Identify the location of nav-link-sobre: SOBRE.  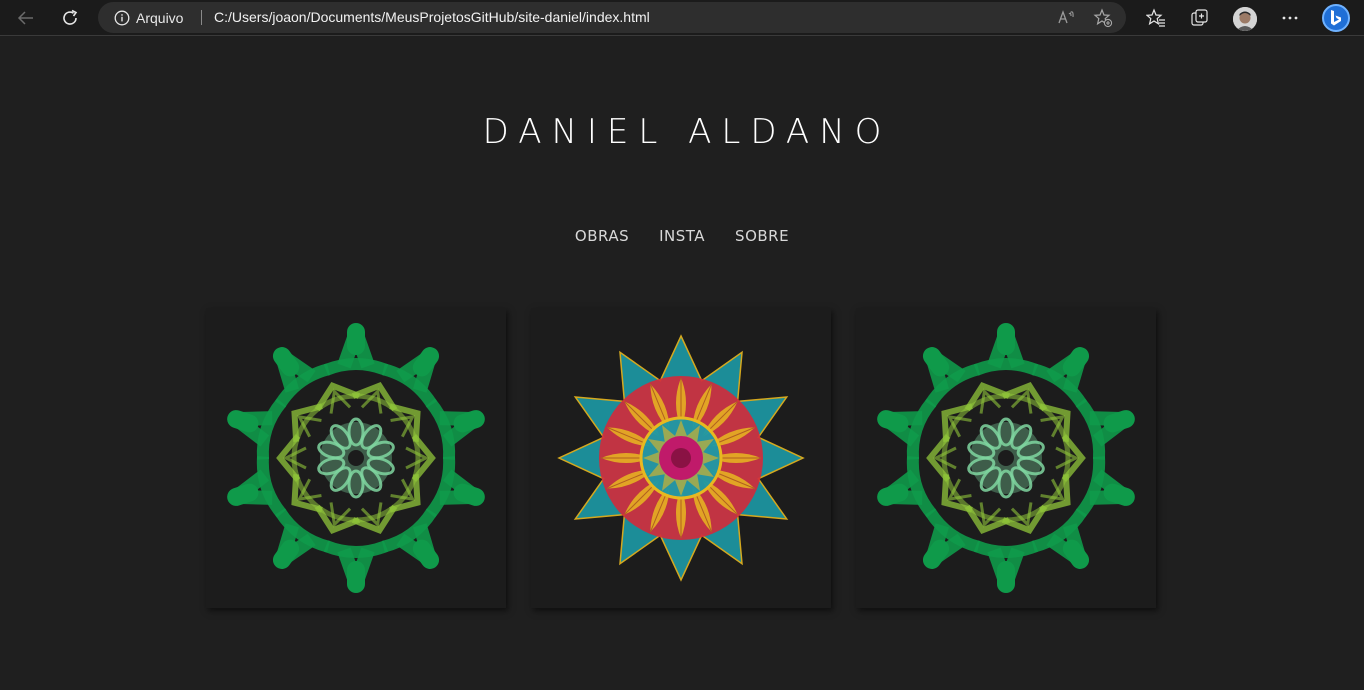
(762, 236).